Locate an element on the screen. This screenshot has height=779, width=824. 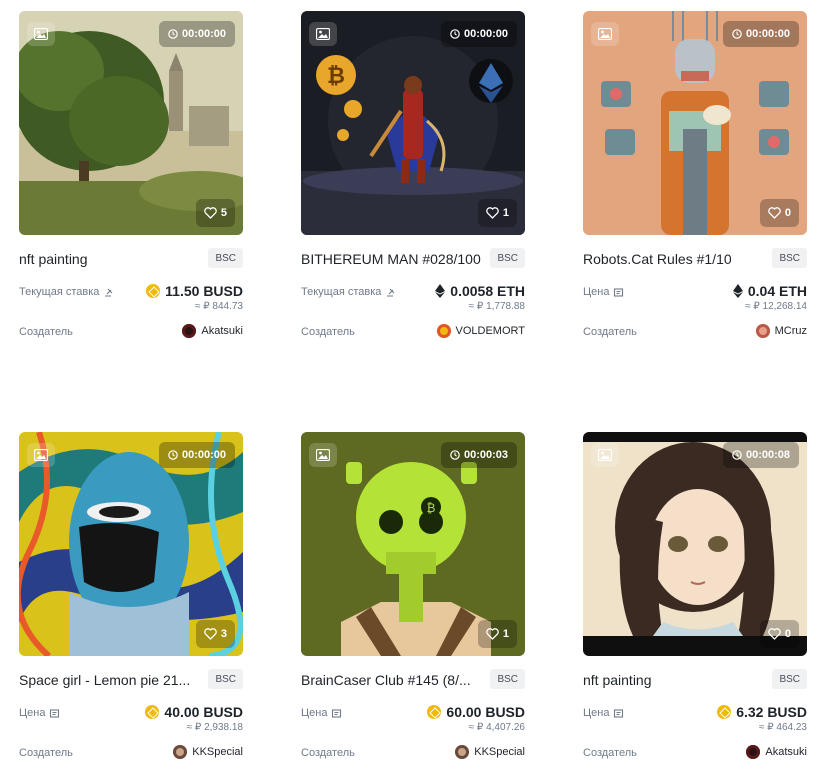
fiat-price: ≈ ₽ 2,938.18 is located at coordinates (214, 727).